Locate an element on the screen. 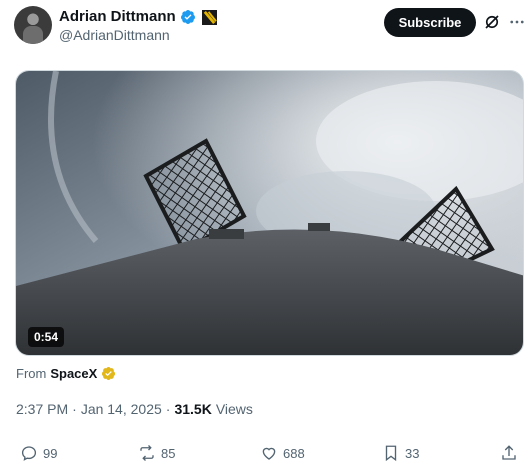  tweet-date: Jan 14, 2025 is located at coordinates (121, 409).